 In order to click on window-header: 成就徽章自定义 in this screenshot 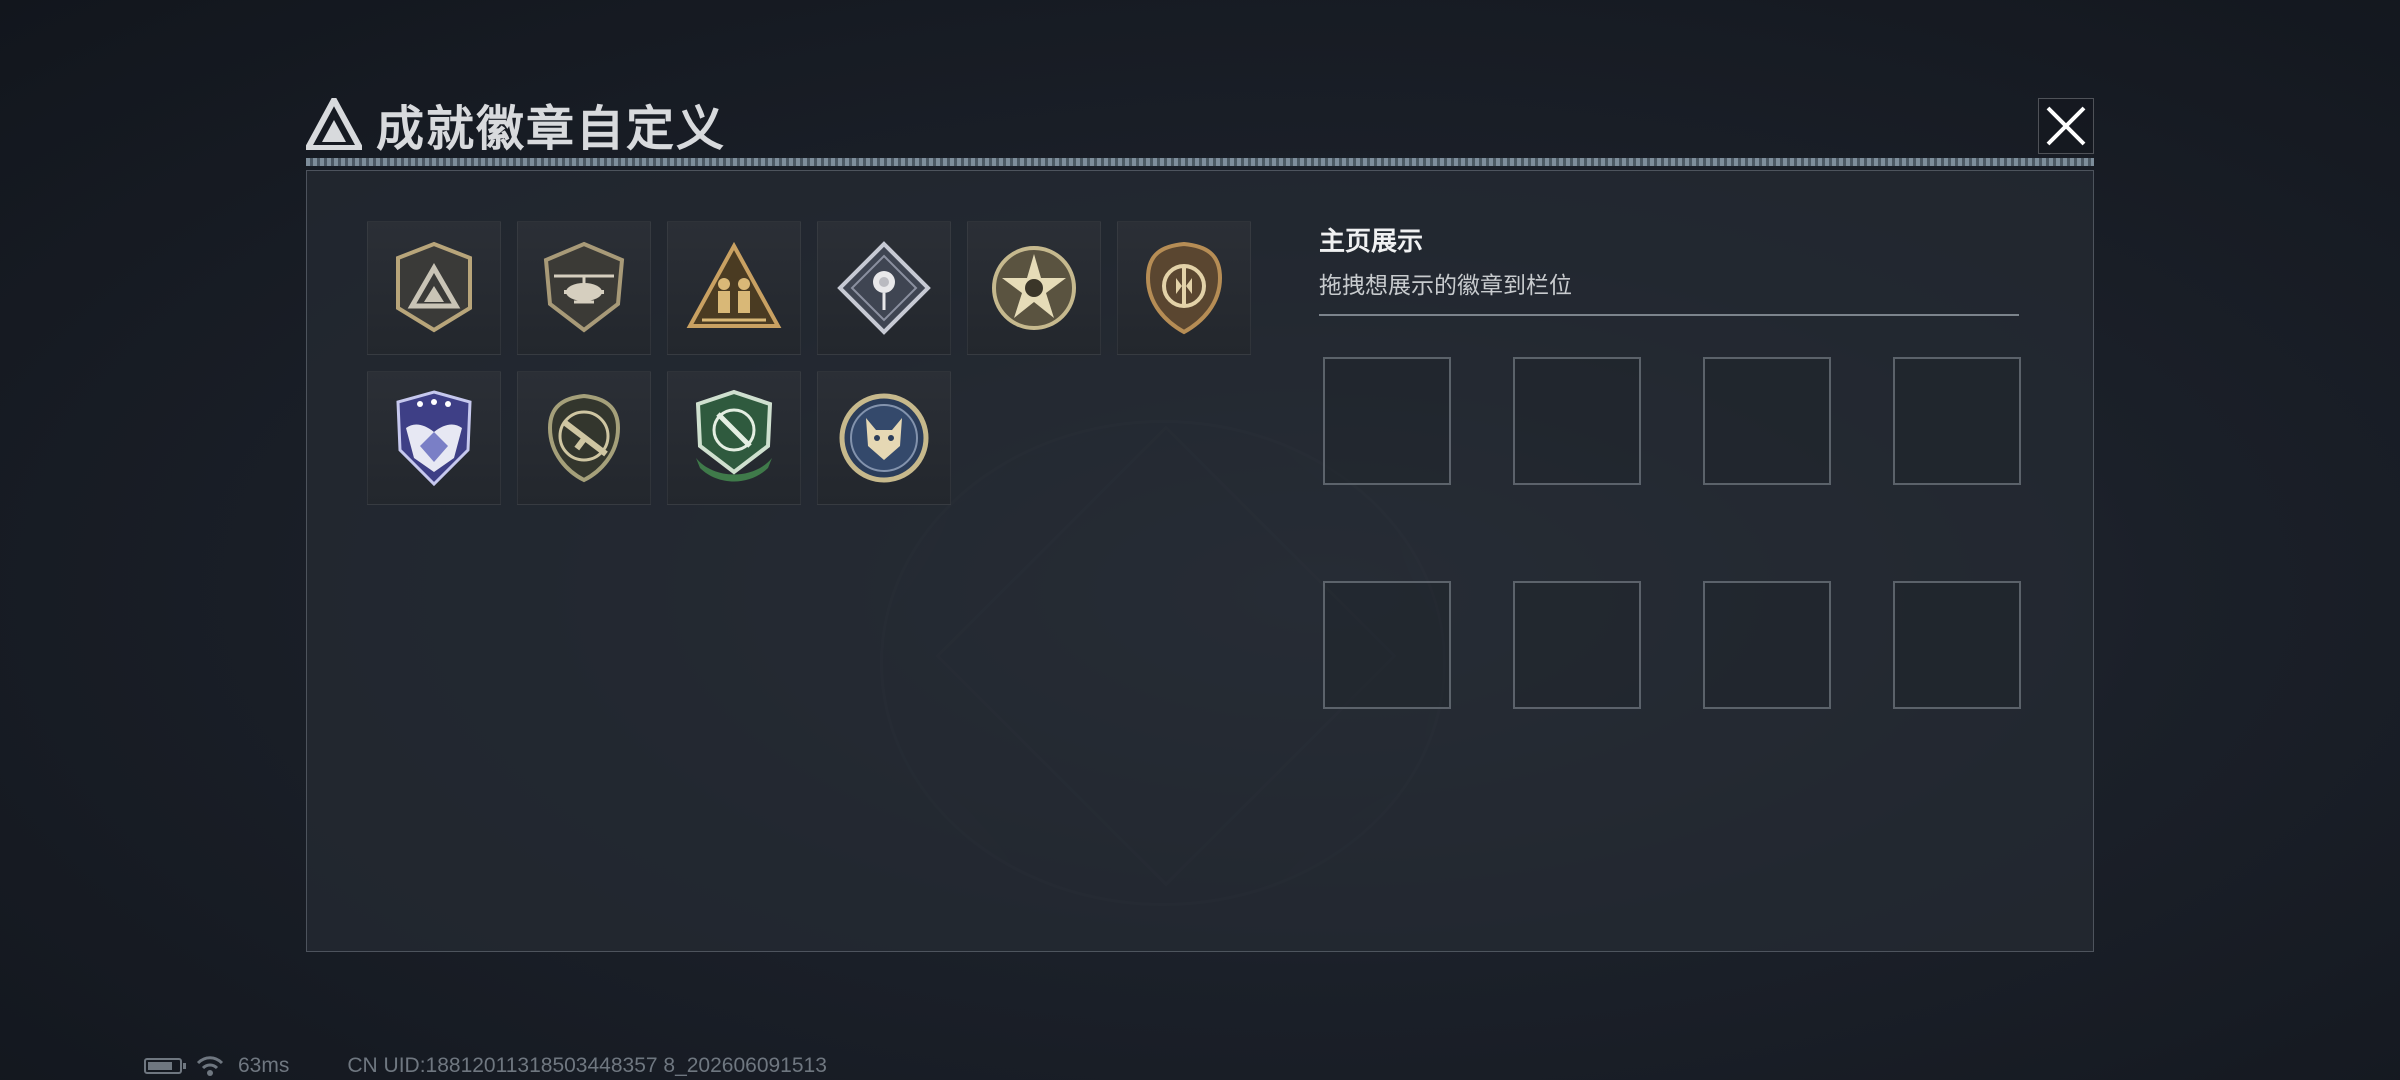, I will do `click(516, 124)`.